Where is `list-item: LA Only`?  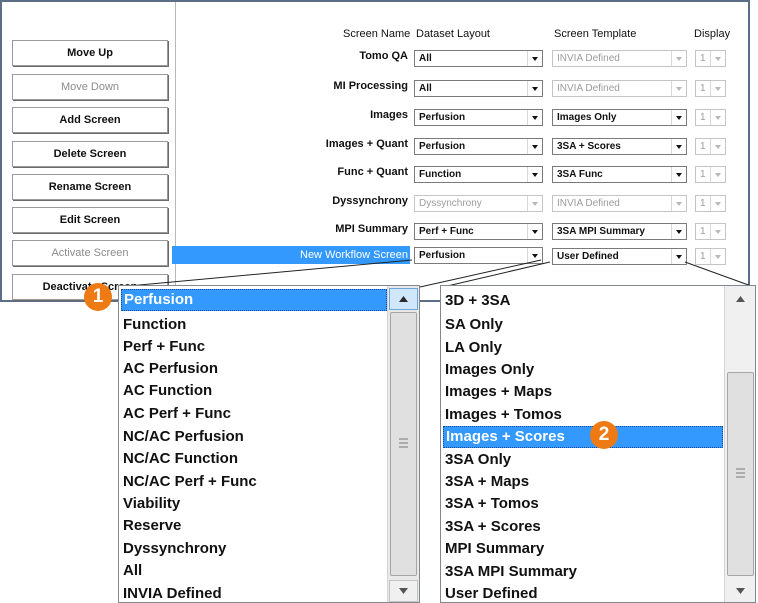
list-item: LA Only is located at coordinates (472, 348).